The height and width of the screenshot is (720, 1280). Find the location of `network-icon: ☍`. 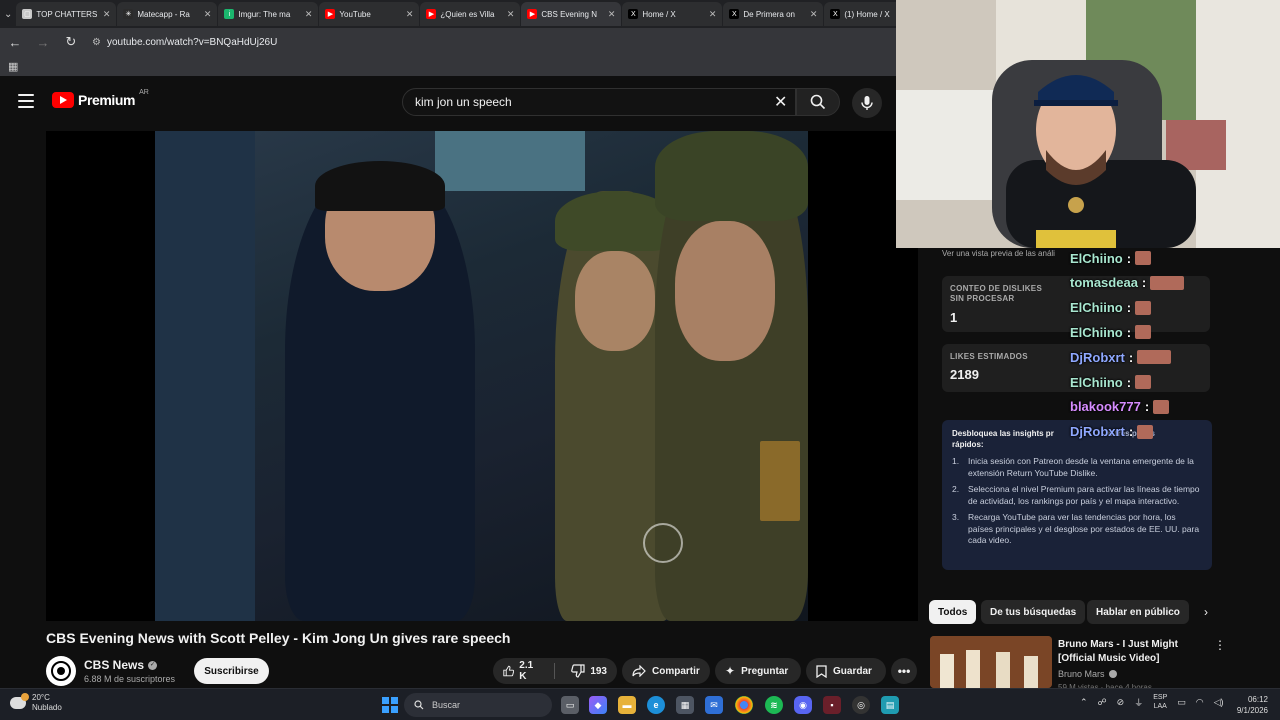

network-icon: ☍ is located at coordinates (1102, 702).